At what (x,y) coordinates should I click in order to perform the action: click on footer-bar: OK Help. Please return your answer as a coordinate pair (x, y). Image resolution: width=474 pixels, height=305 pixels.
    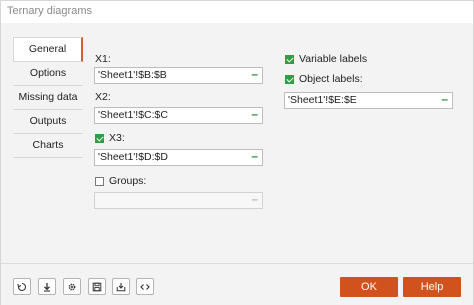
    Looking at the image, I should click on (237, 284).